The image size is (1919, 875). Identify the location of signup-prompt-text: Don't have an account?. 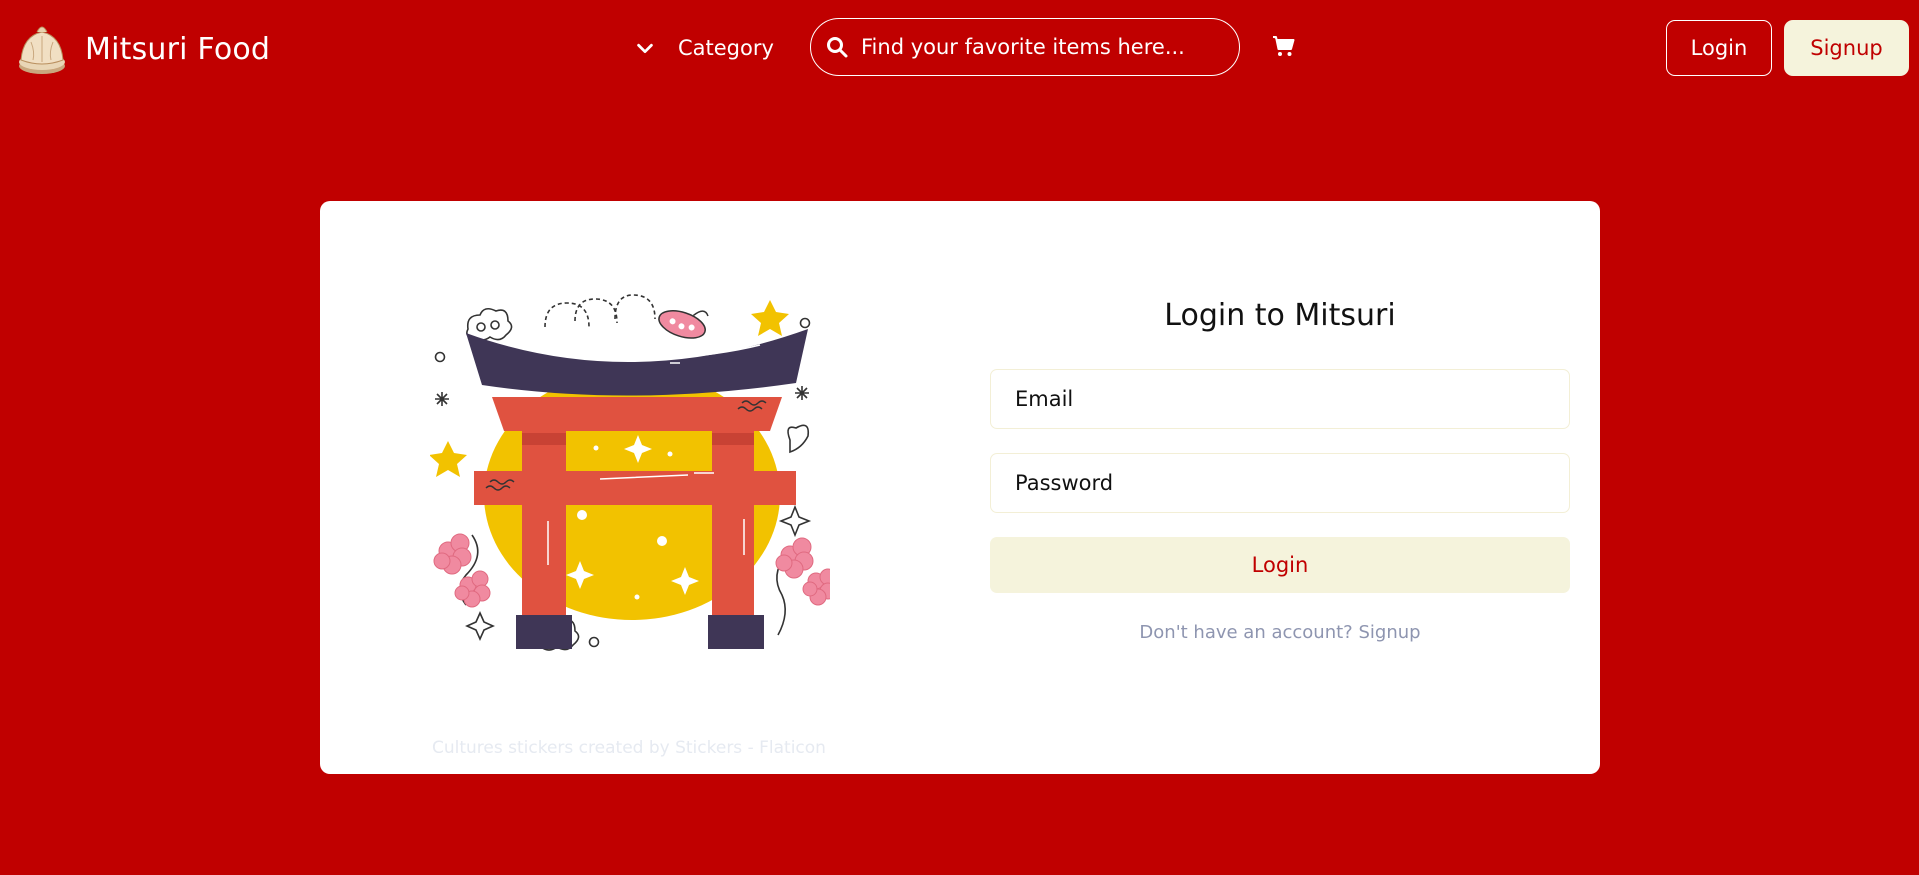
(1246, 632).